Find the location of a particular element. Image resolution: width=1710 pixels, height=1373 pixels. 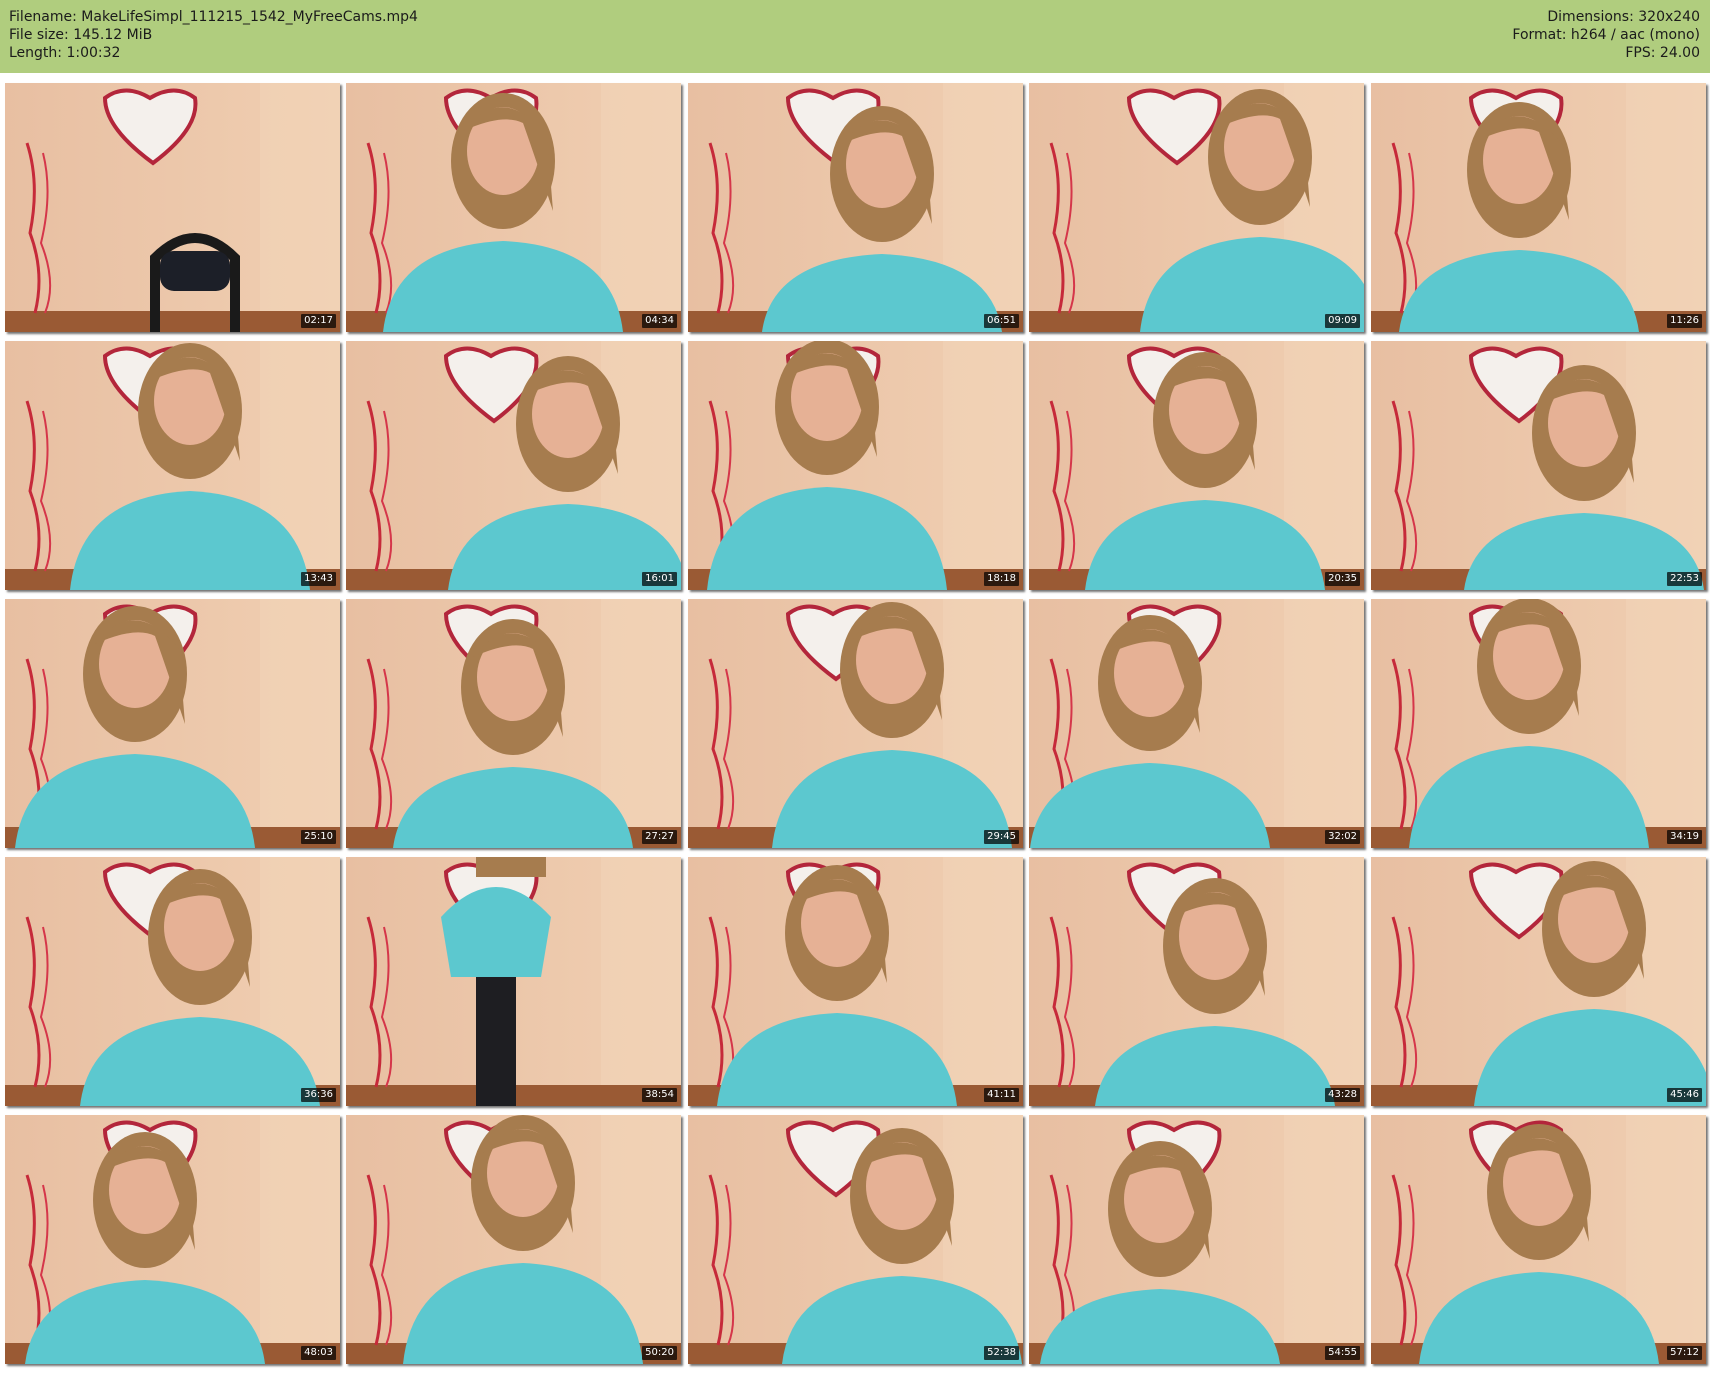

video-thumbnail: 27:27 is located at coordinates (513, 723).